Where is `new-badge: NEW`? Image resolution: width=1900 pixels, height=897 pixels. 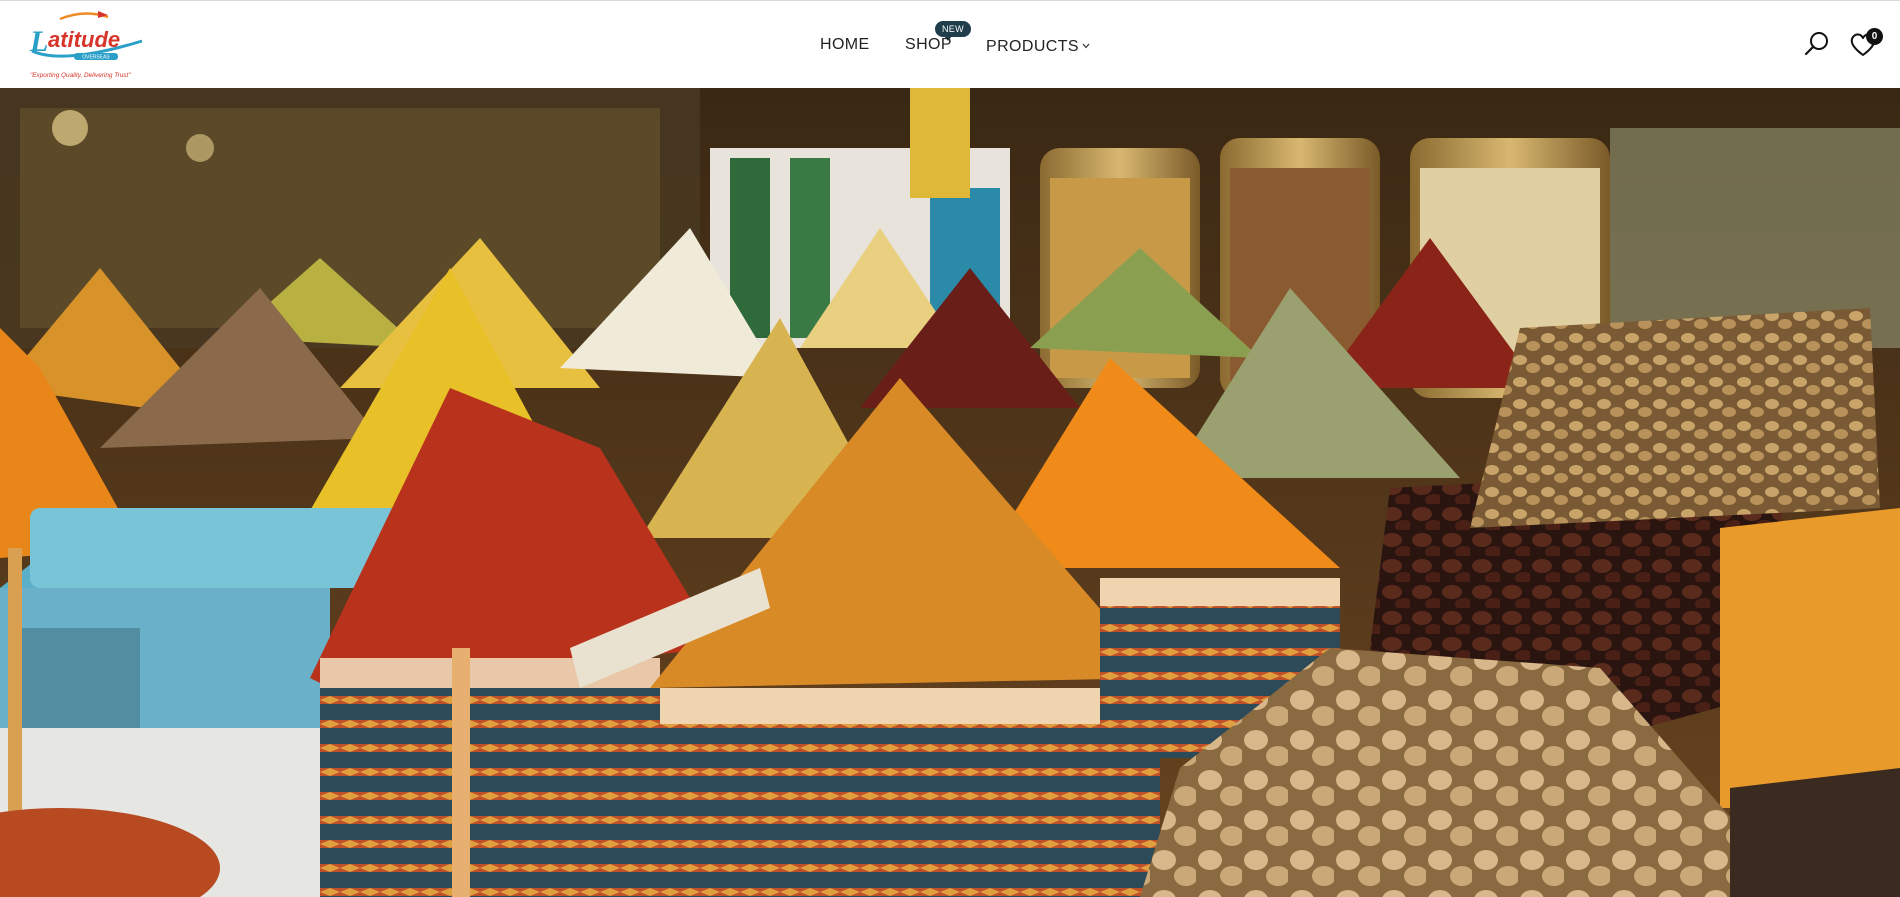
new-badge: NEW is located at coordinates (953, 31).